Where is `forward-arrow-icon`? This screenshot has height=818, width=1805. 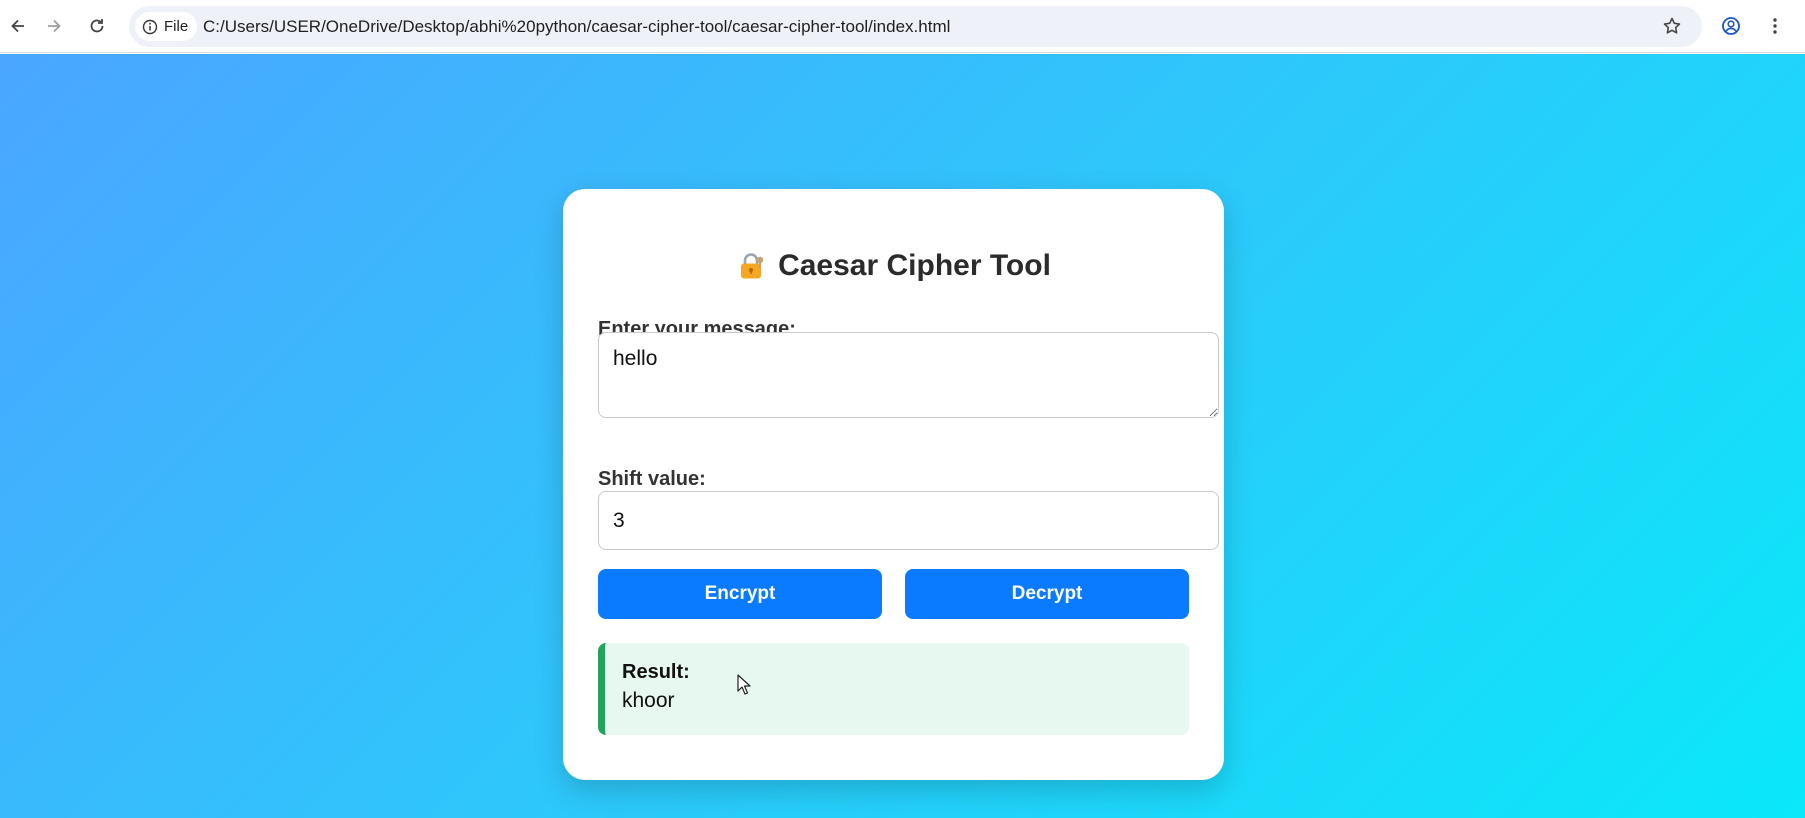 forward-arrow-icon is located at coordinates (54, 26).